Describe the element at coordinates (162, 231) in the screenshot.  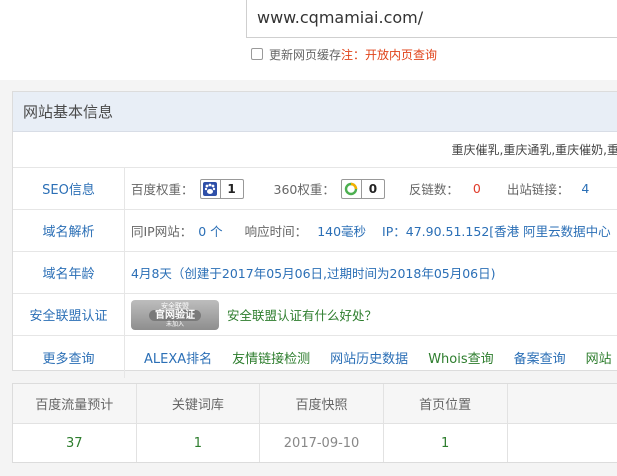
I see `same-ip-label: 同IP网站：` at that location.